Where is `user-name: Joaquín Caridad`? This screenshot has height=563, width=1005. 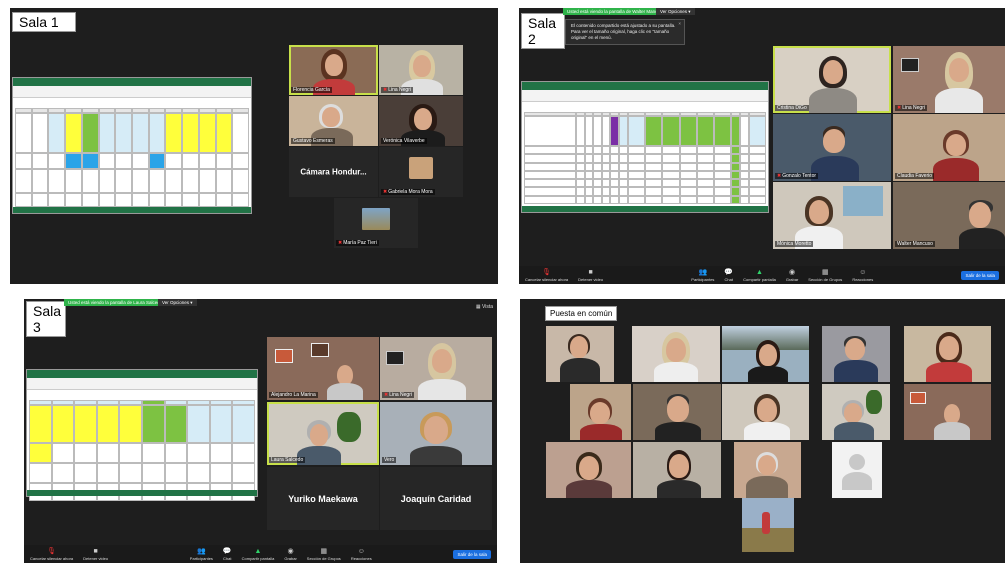 user-name: Joaquín Caridad is located at coordinates (436, 498).